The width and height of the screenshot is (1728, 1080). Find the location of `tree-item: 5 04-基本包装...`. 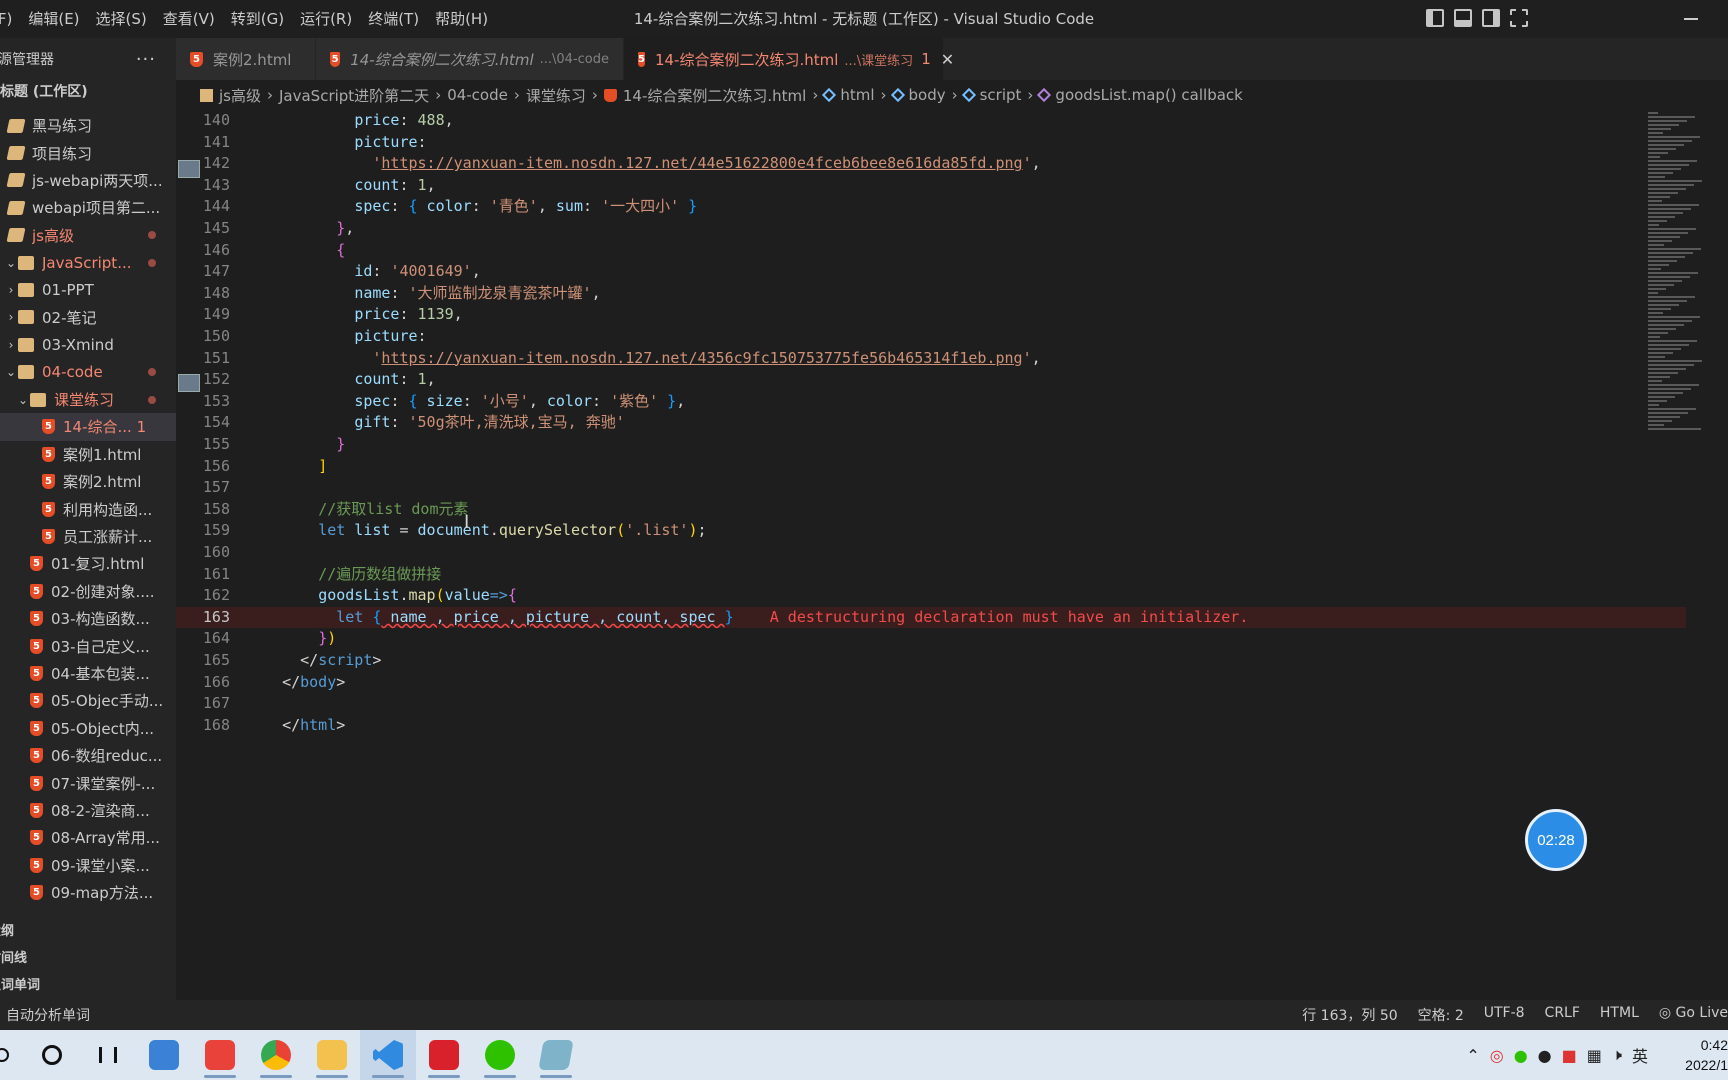

tree-item: 5 04-基本包装... is located at coordinates (88, 673).